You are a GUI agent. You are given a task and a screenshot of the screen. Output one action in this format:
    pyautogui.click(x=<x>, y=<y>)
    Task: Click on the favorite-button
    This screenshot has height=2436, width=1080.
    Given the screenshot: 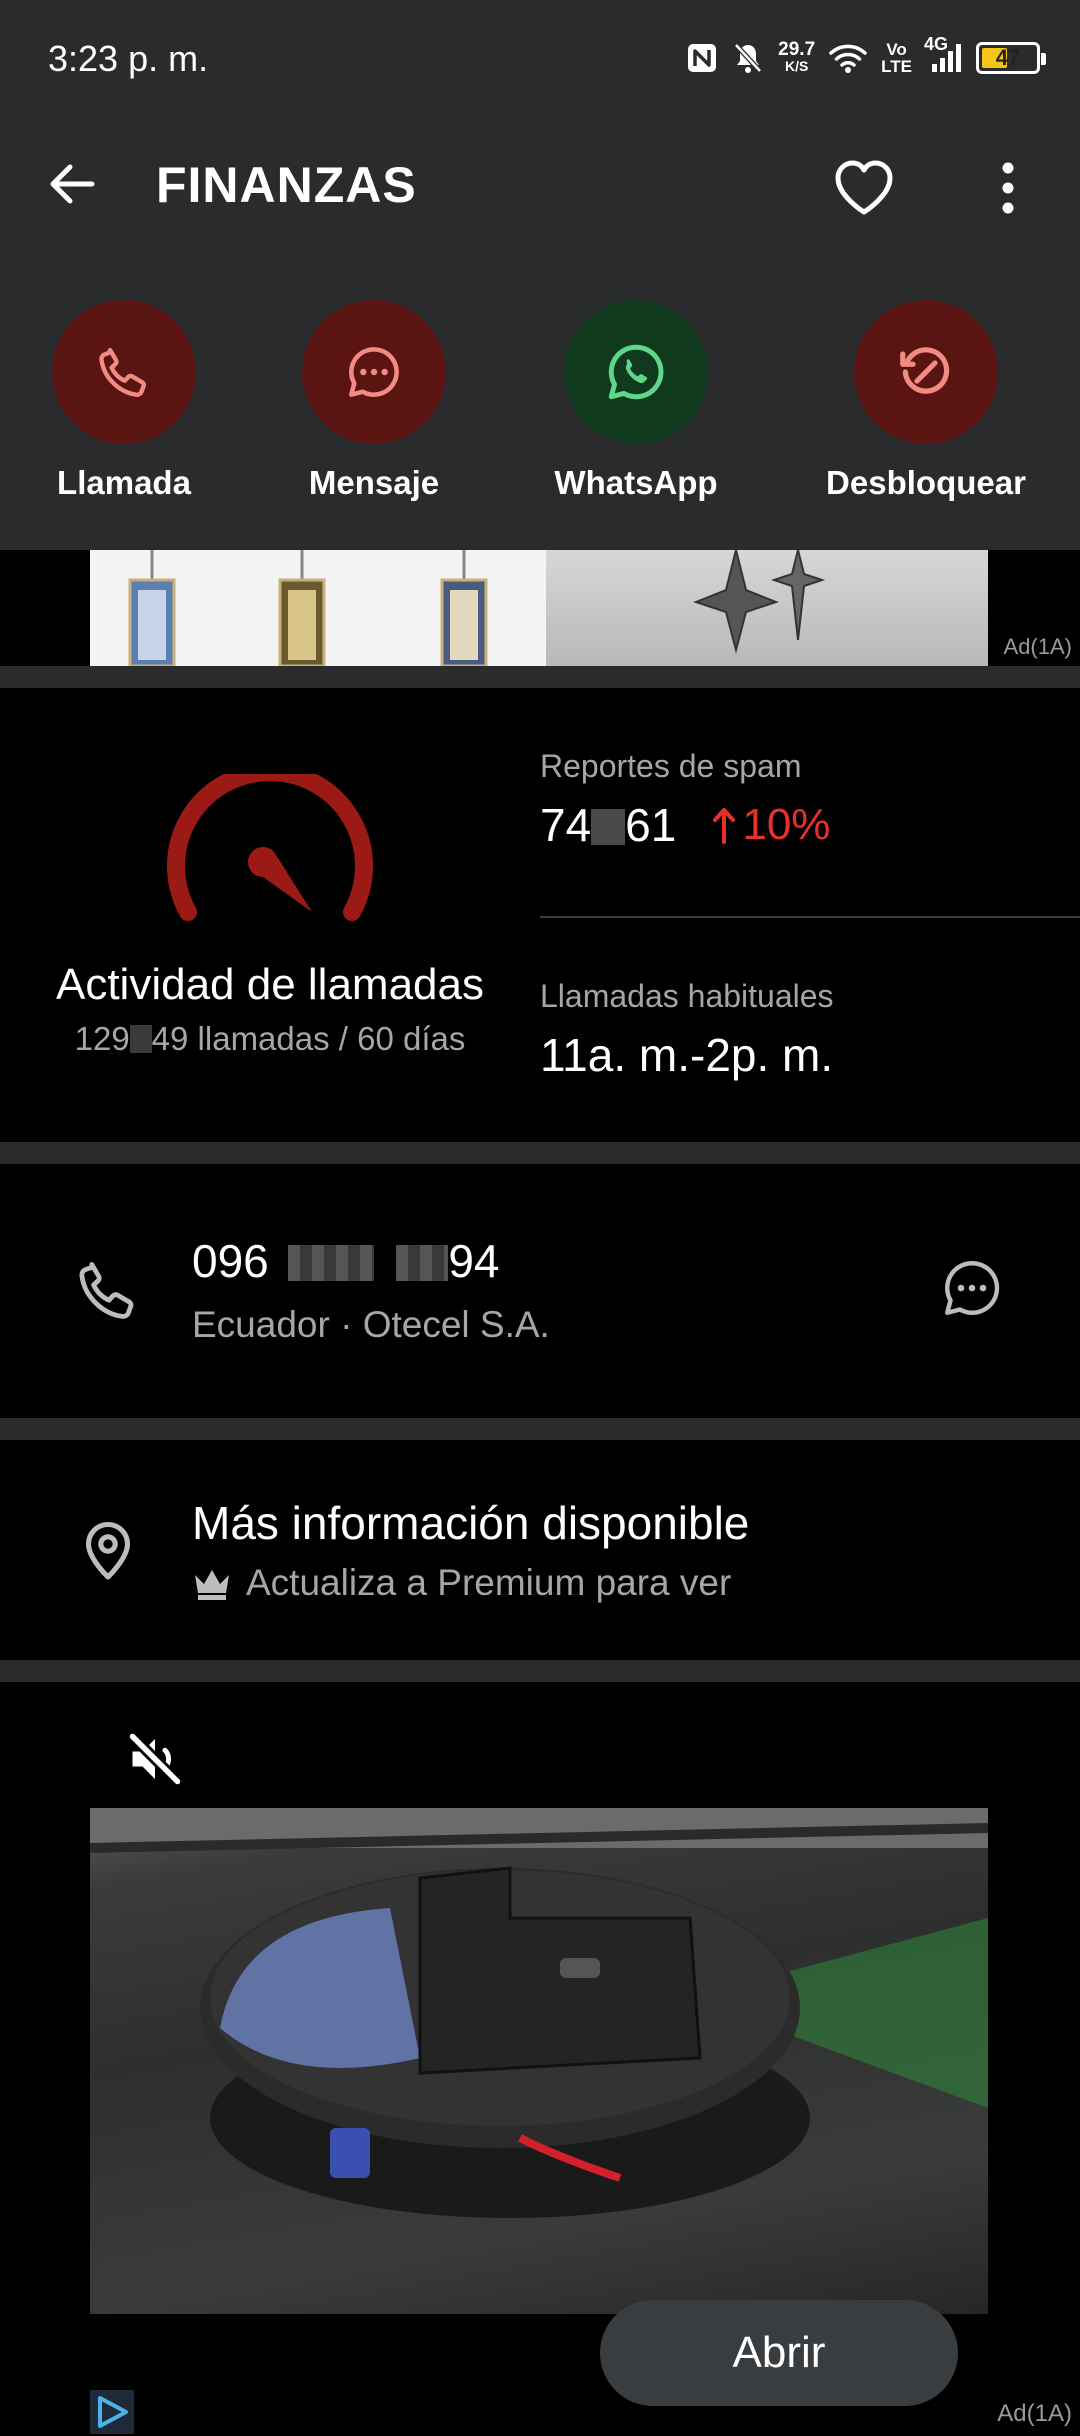 What is the action you would take?
    pyautogui.click(x=864, y=188)
    